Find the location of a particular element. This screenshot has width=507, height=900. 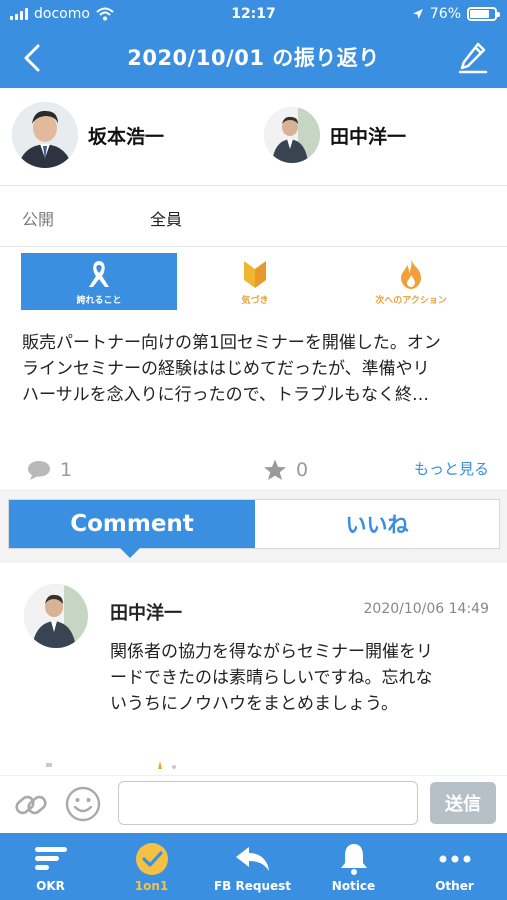

tab-1on1: 1on1 is located at coordinates (151, 866).